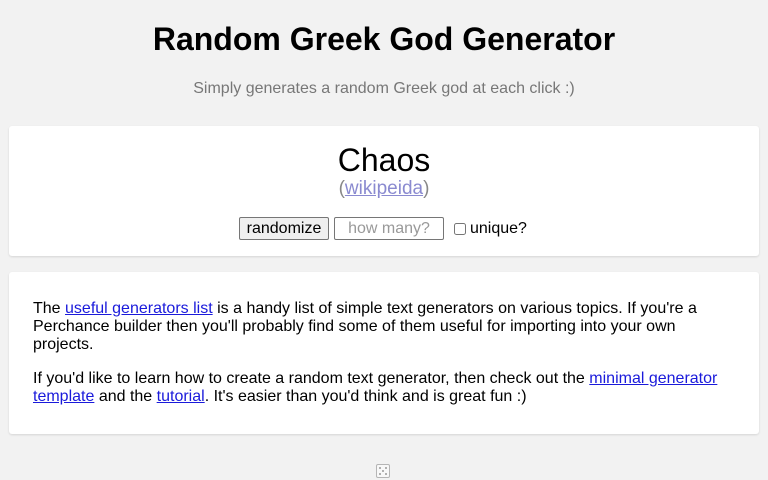 The height and width of the screenshot is (480, 768). Describe the element at coordinates (49, 308) in the screenshot. I see `p1-text-pre: The` at that location.